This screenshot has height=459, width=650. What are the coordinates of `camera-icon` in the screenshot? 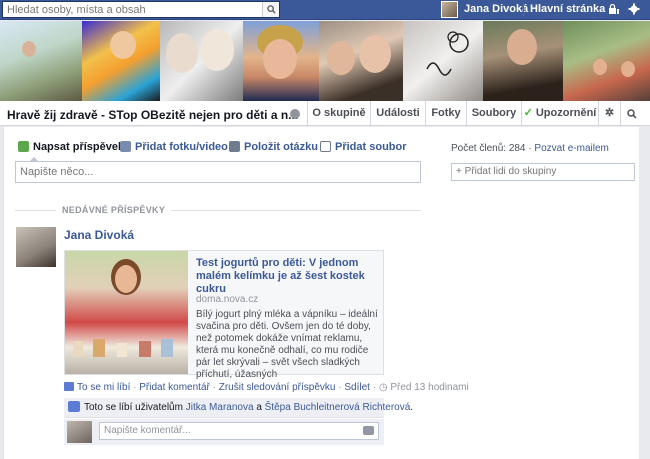 It's located at (368, 430).